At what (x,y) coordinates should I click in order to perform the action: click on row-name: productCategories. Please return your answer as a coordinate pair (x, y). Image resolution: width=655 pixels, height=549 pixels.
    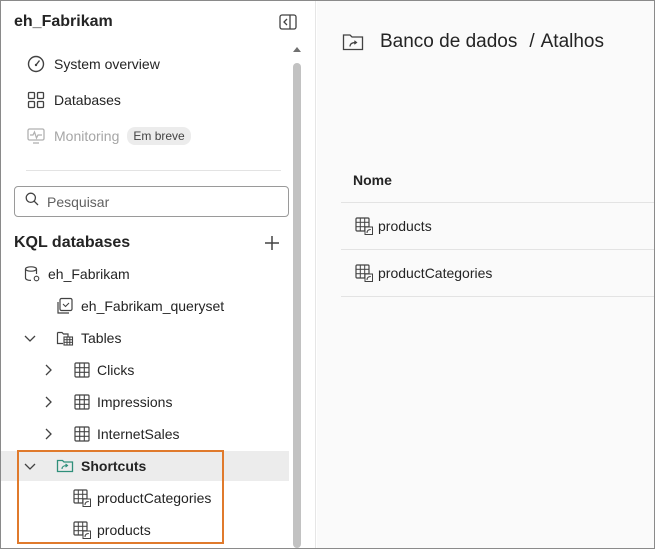
    Looking at the image, I should click on (435, 273).